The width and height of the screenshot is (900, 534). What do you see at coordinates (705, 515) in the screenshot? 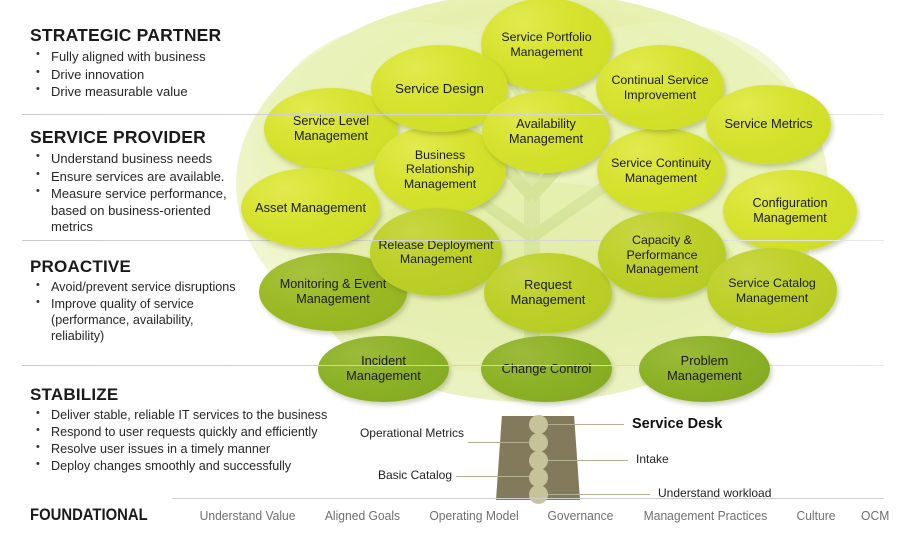
I see `foundational-item: Management Practices` at bounding box center [705, 515].